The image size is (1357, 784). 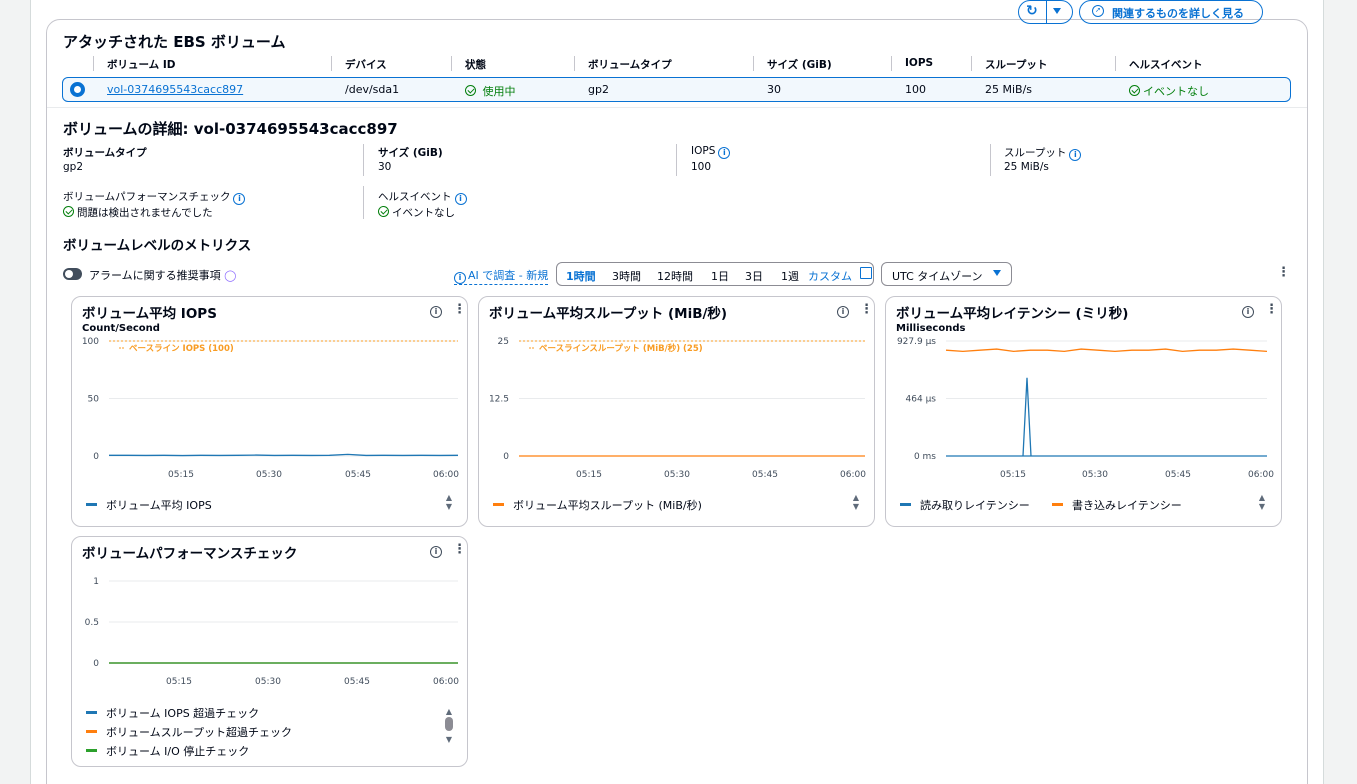 I want to click on alarm-recommendations-toggle, so click(x=72, y=274).